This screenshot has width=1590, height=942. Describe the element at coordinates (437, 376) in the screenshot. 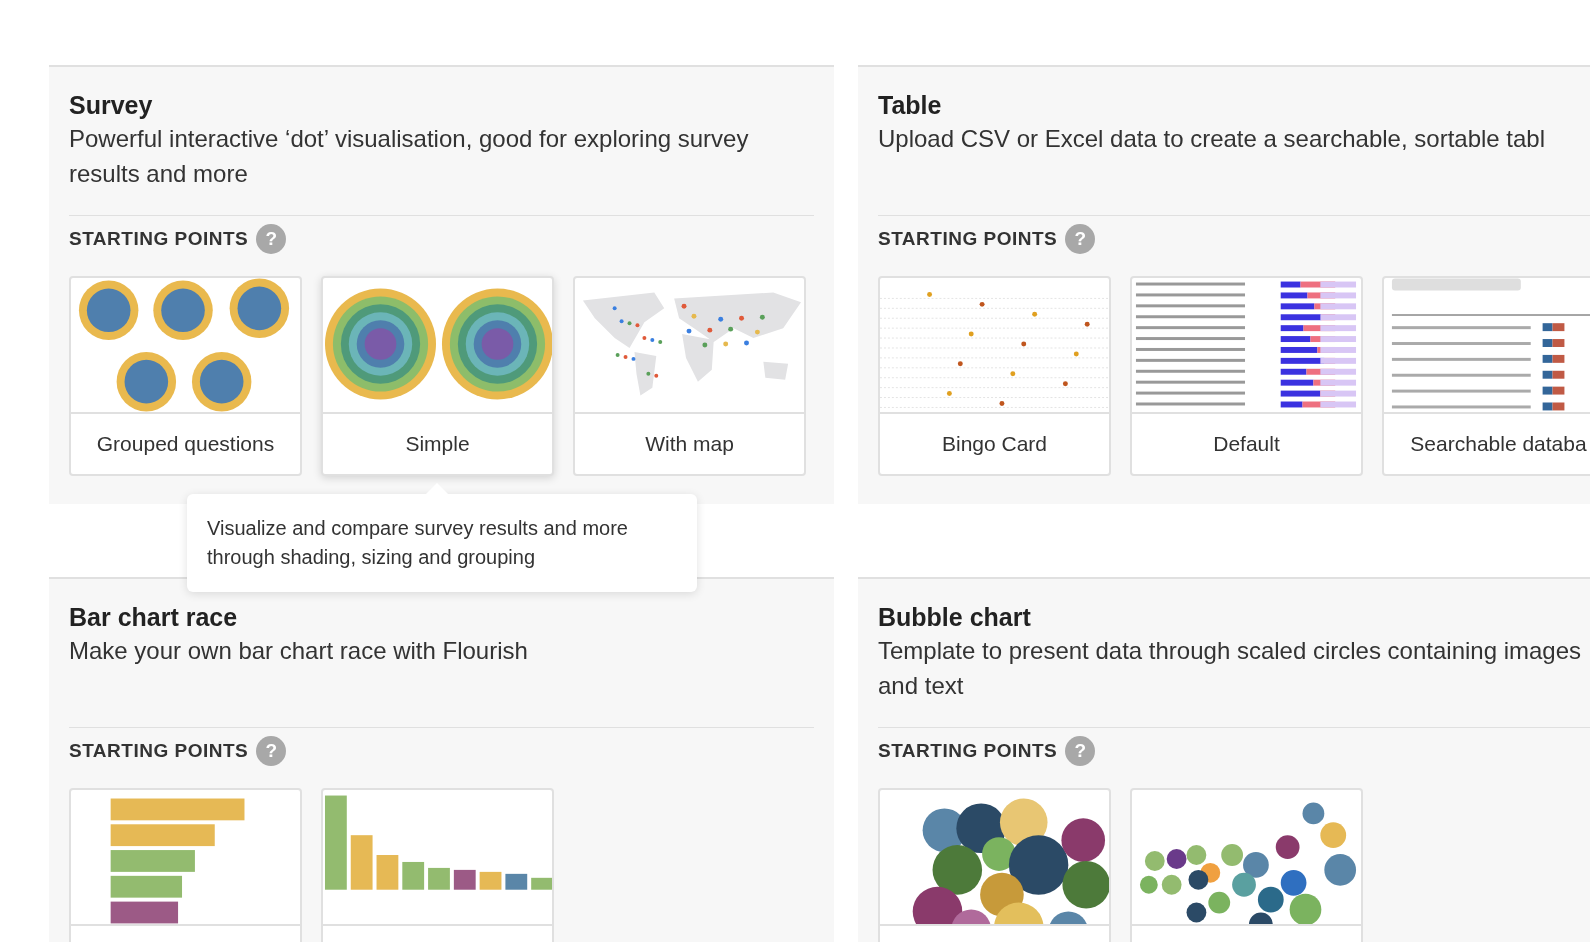

I see `template-card: Simple` at that location.